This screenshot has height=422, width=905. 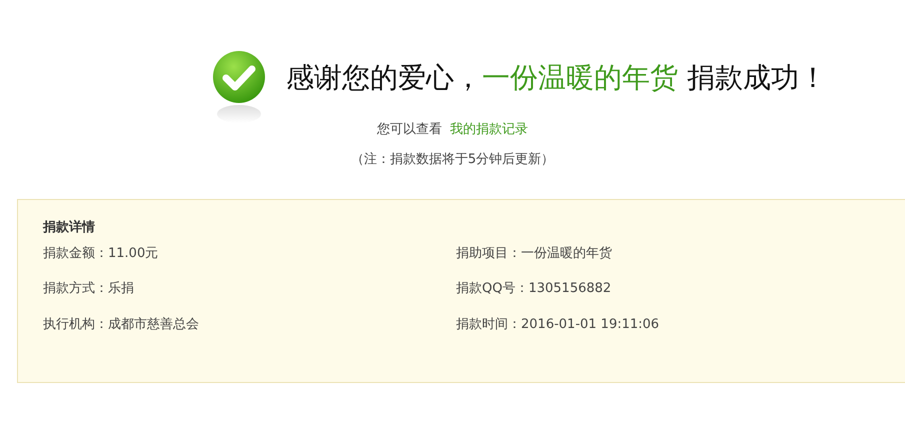 I want to click on detail-item: 捐款QQ号：1305156882, so click(x=534, y=289).